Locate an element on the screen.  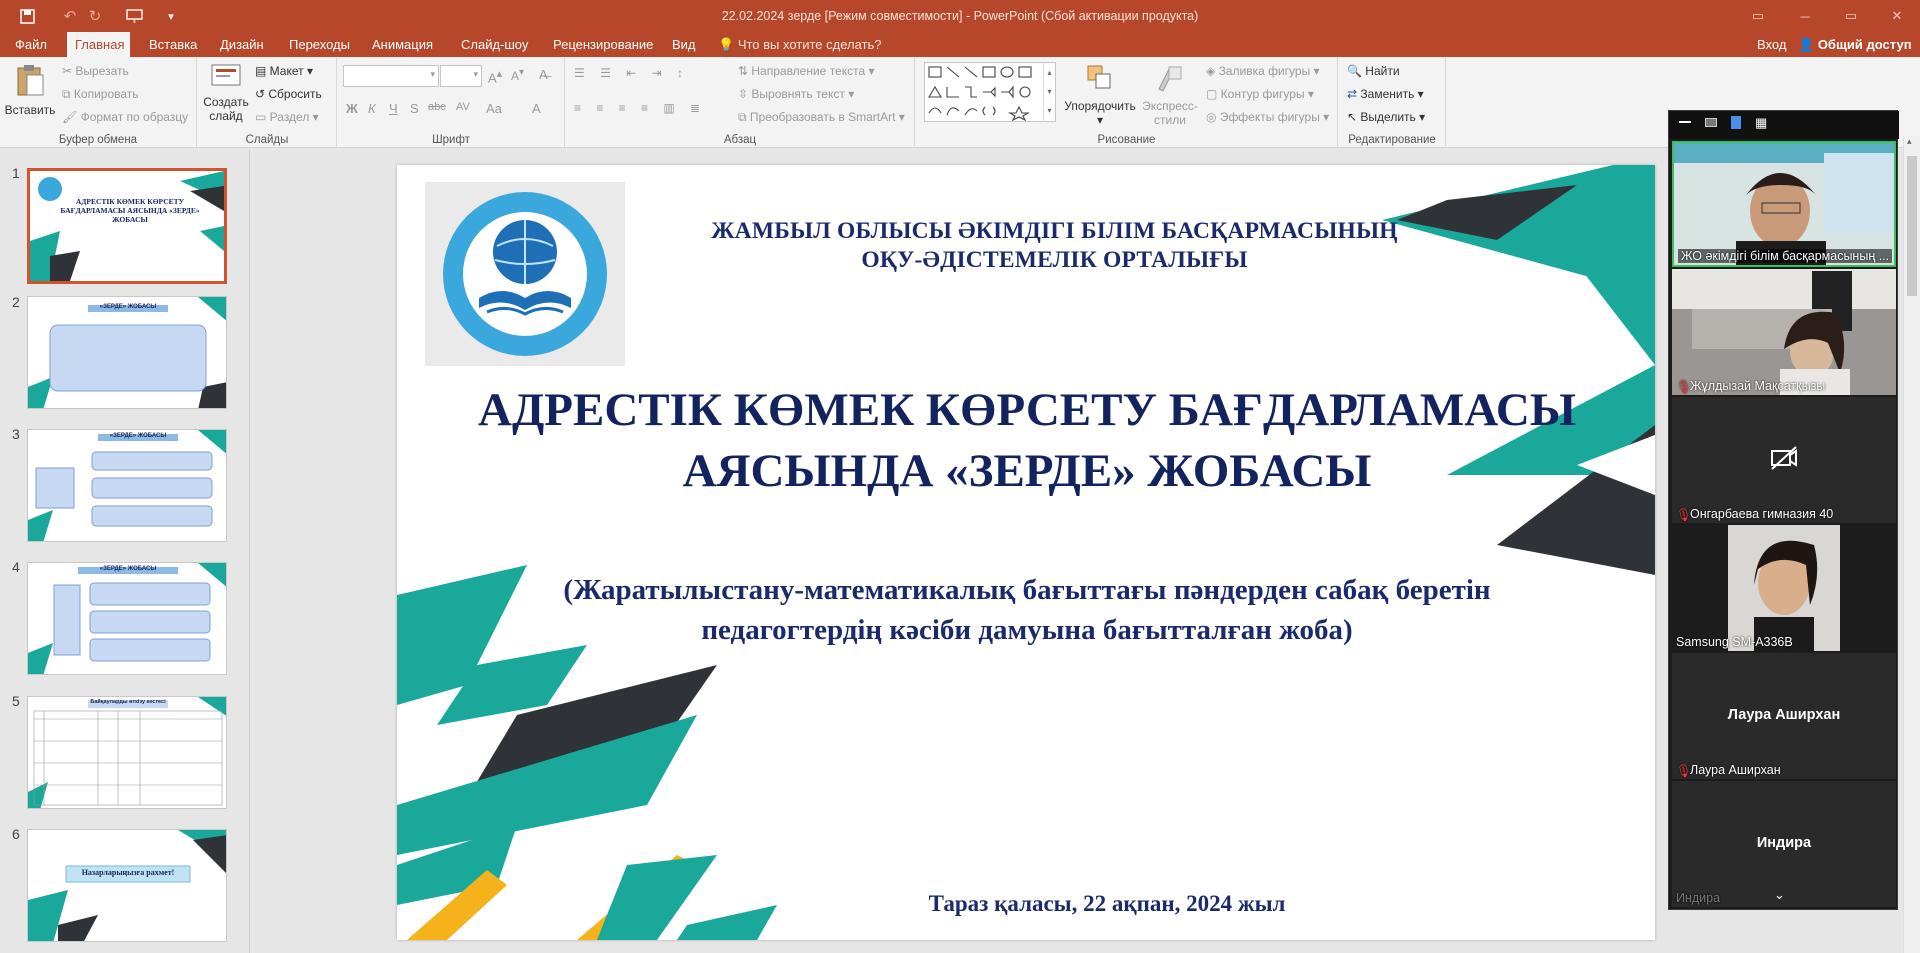
participant-tile-2: 🎙 Жұлдызай Мақсатқызы is located at coordinates (1784, 332).